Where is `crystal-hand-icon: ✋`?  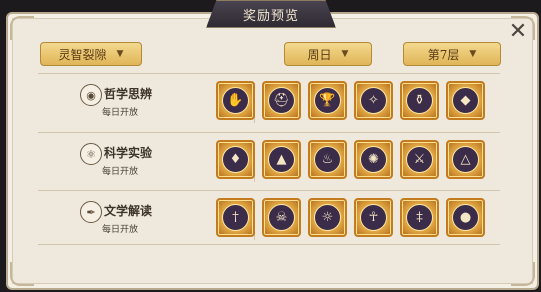 crystal-hand-icon: ✋ is located at coordinates (235, 100).